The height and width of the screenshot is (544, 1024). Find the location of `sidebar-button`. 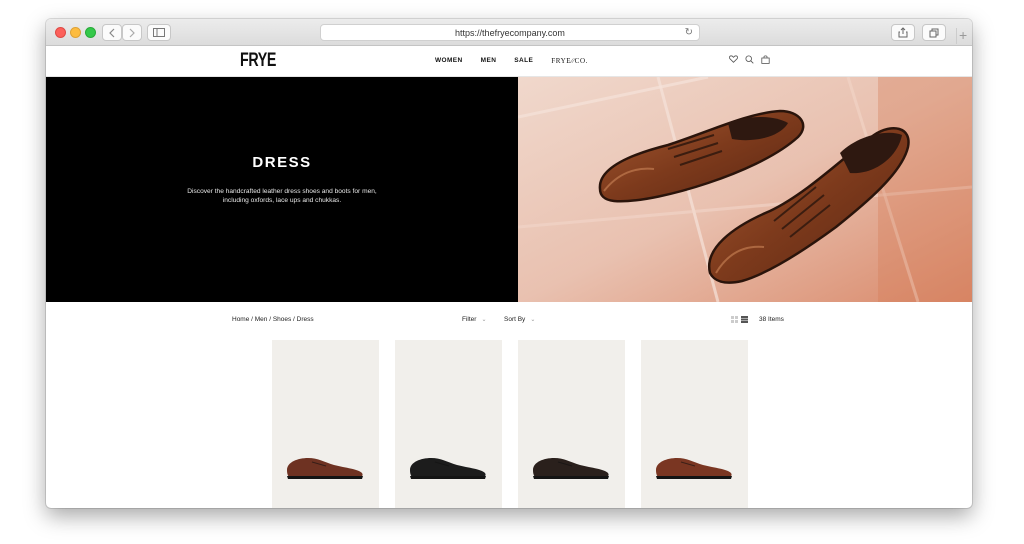

sidebar-button is located at coordinates (159, 32).